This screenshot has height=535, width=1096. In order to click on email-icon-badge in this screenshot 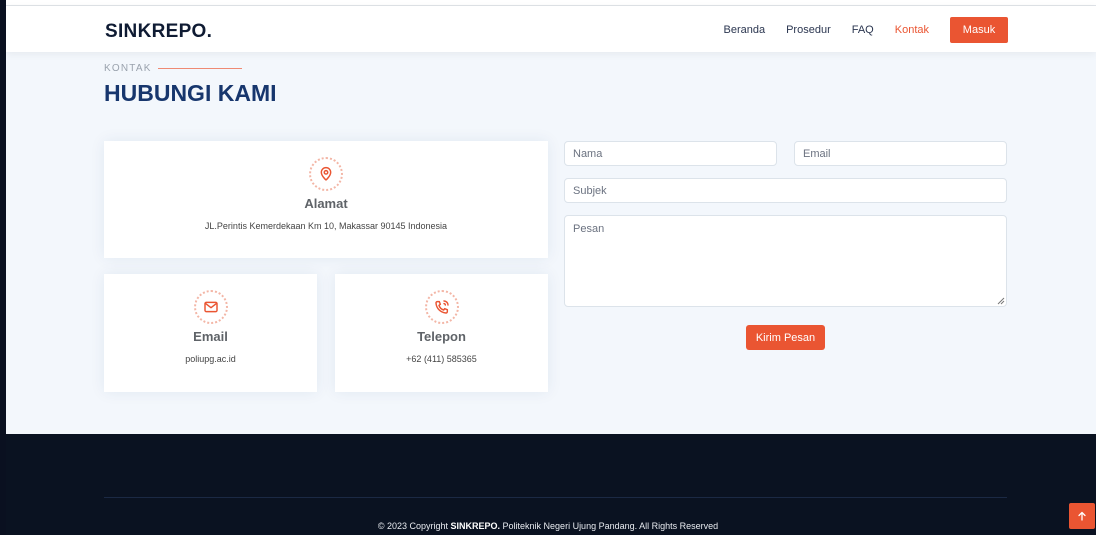, I will do `click(210, 307)`.